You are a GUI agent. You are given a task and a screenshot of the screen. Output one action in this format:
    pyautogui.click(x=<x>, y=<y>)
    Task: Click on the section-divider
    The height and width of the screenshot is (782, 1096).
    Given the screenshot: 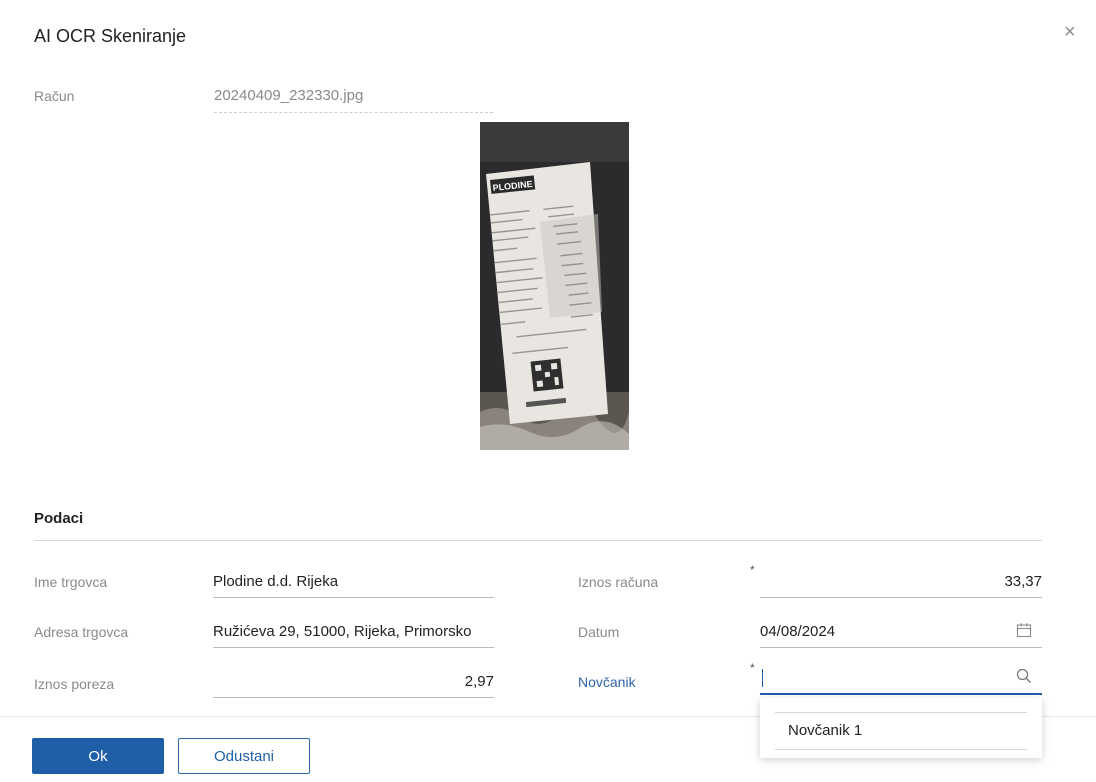 What is the action you would take?
    pyautogui.click(x=538, y=540)
    